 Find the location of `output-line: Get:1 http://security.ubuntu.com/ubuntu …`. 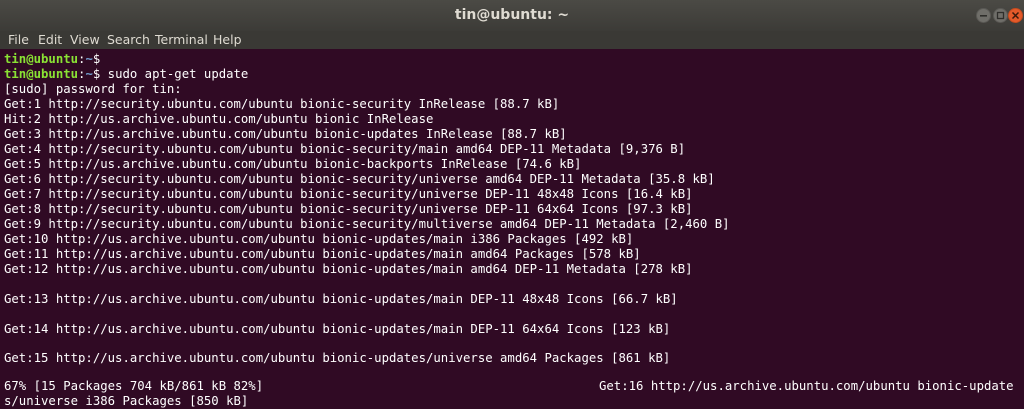

output-line: Get:1 http://security.ubuntu.com/ubuntu … is located at coordinates (282, 104).